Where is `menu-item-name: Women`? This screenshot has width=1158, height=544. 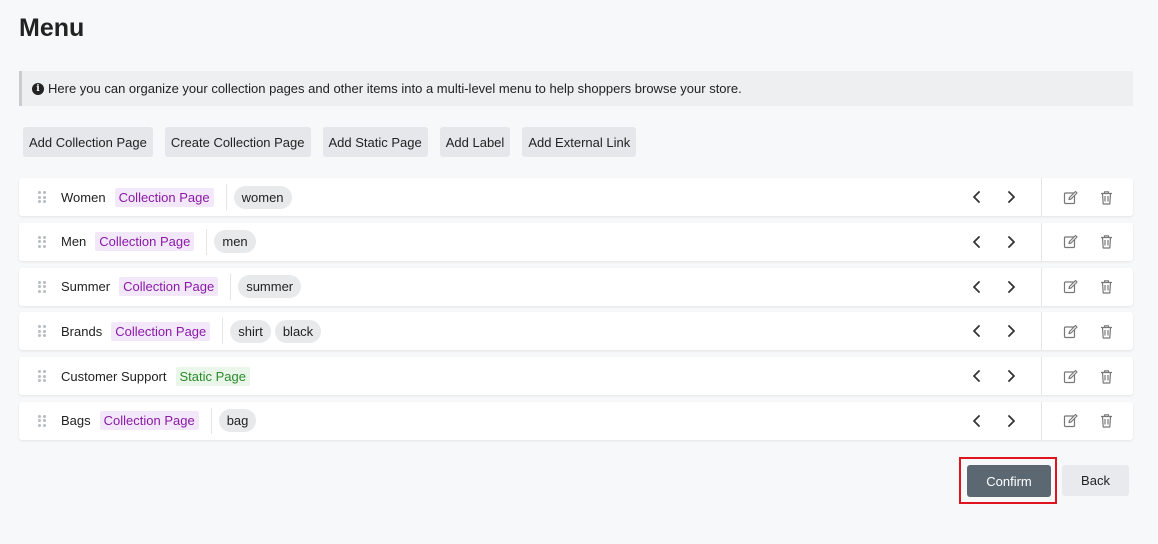 menu-item-name: Women is located at coordinates (83, 197).